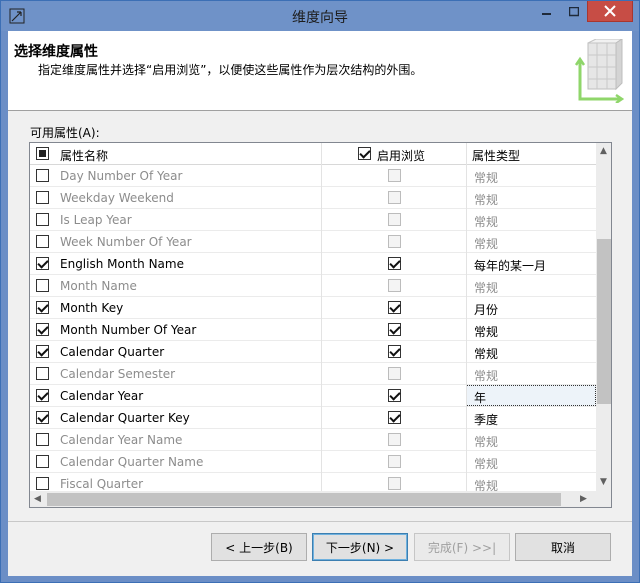  I want to click on table-row: Is Leap Year 常规, so click(313, 220).